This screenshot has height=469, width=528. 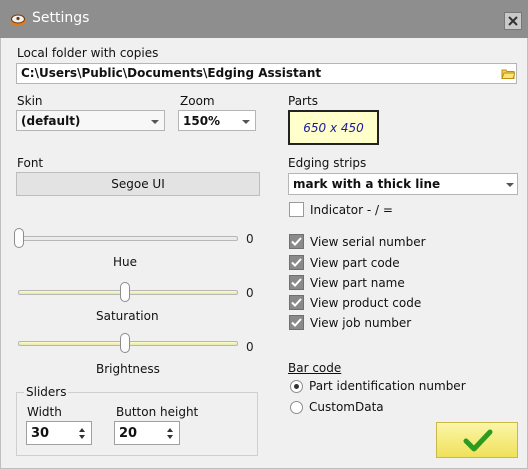 What do you see at coordinates (367, 184) in the screenshot?
I see `edging-value: mark with a thick line` at bounding box center [367, 184].